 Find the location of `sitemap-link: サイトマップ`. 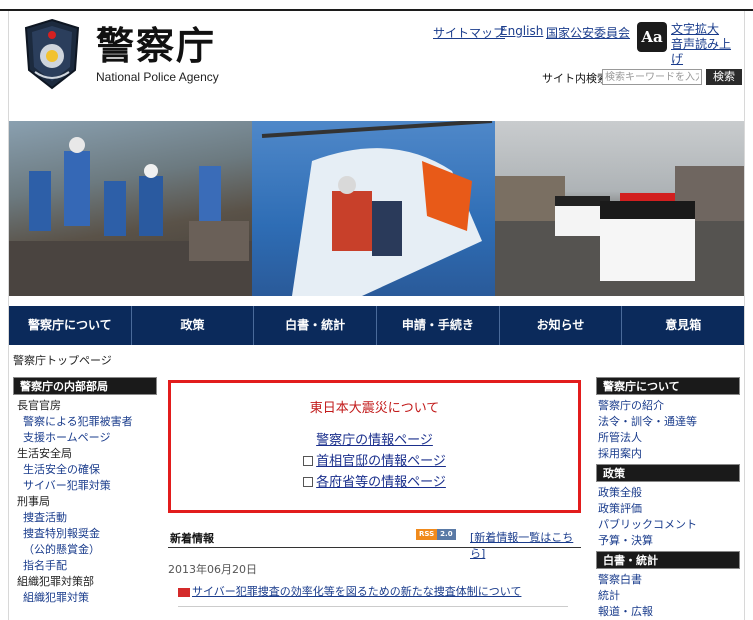

sitemap-link: サイトマップ is located at coordinates (469, 32).